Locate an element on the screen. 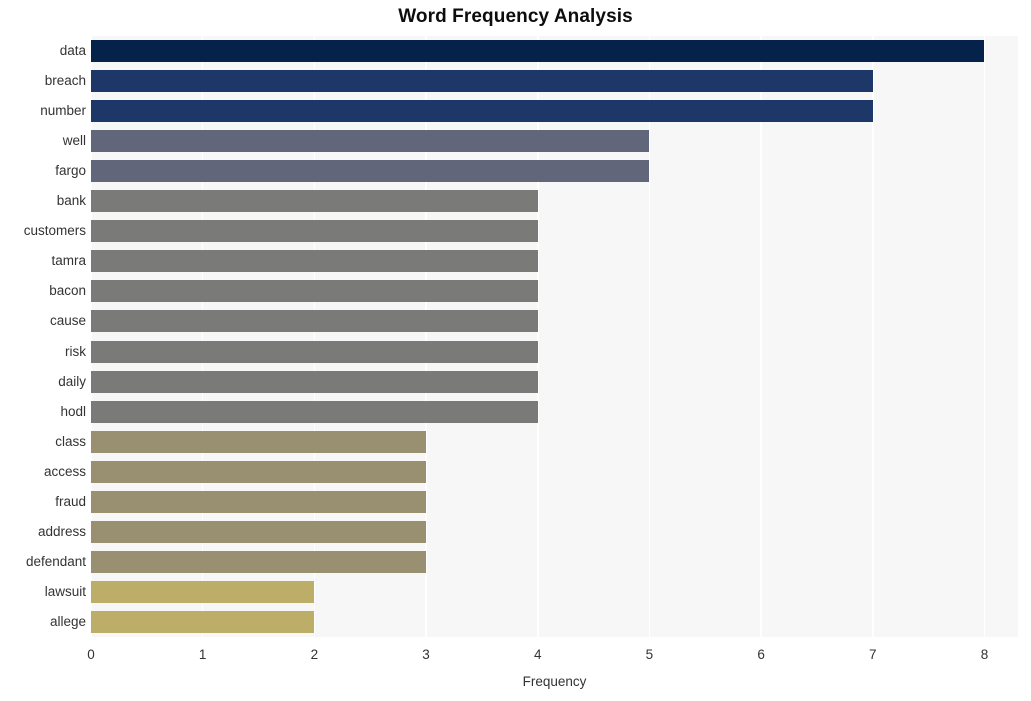 The image size is (1031, 701). x-tick-label-8: 8 is located at coordinates (984, 654).